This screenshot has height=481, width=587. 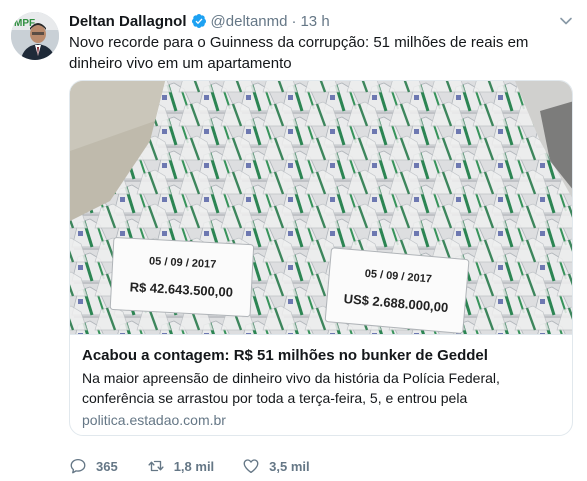 I want to click on reply-button: 365, so click(x=93, y=466).